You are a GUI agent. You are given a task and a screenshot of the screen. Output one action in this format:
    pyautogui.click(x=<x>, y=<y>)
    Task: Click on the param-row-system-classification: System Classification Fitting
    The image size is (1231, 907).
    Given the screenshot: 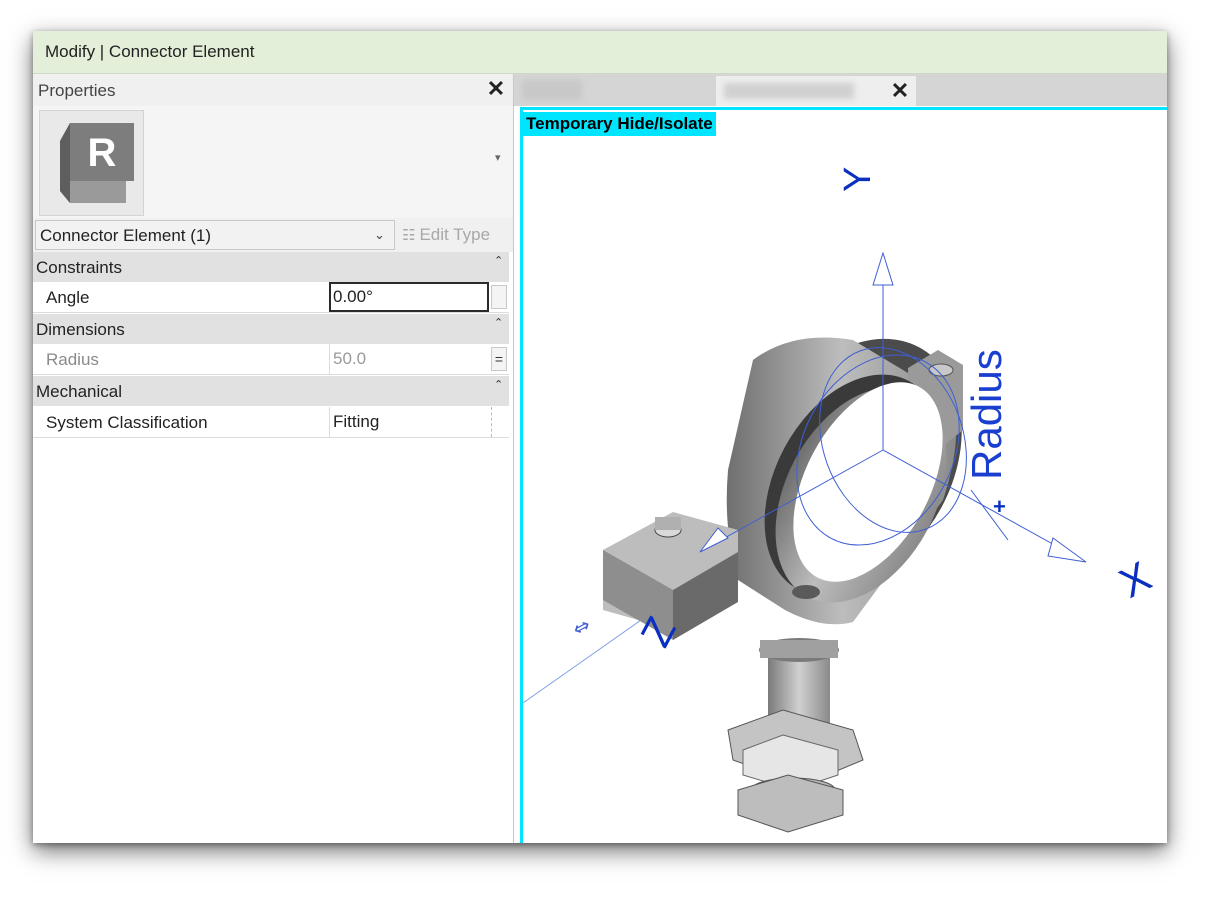 What is the action you would take?
    pyautogui.click(x=271, y=422)
    